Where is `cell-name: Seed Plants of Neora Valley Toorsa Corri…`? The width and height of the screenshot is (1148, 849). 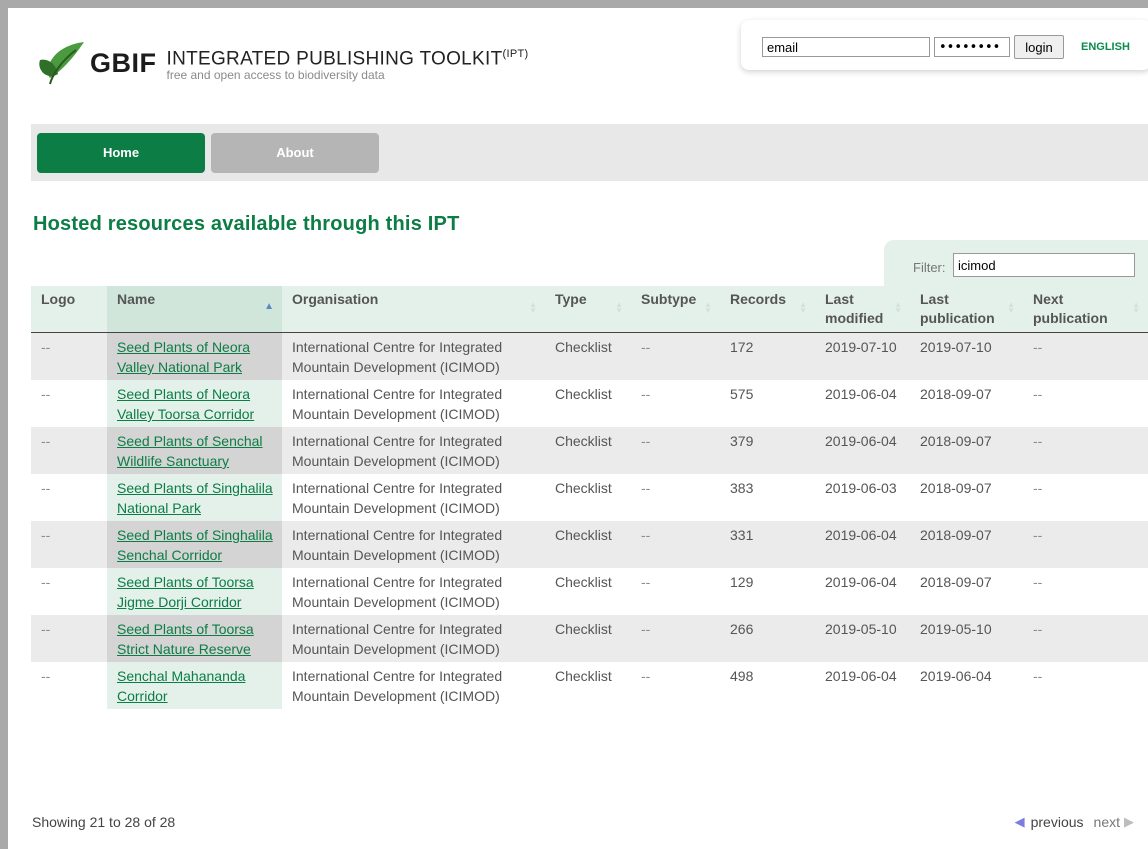 cell-name: Seed Plants of Neora Valley Toorsa Corri… is located at coordinates (194, 403).